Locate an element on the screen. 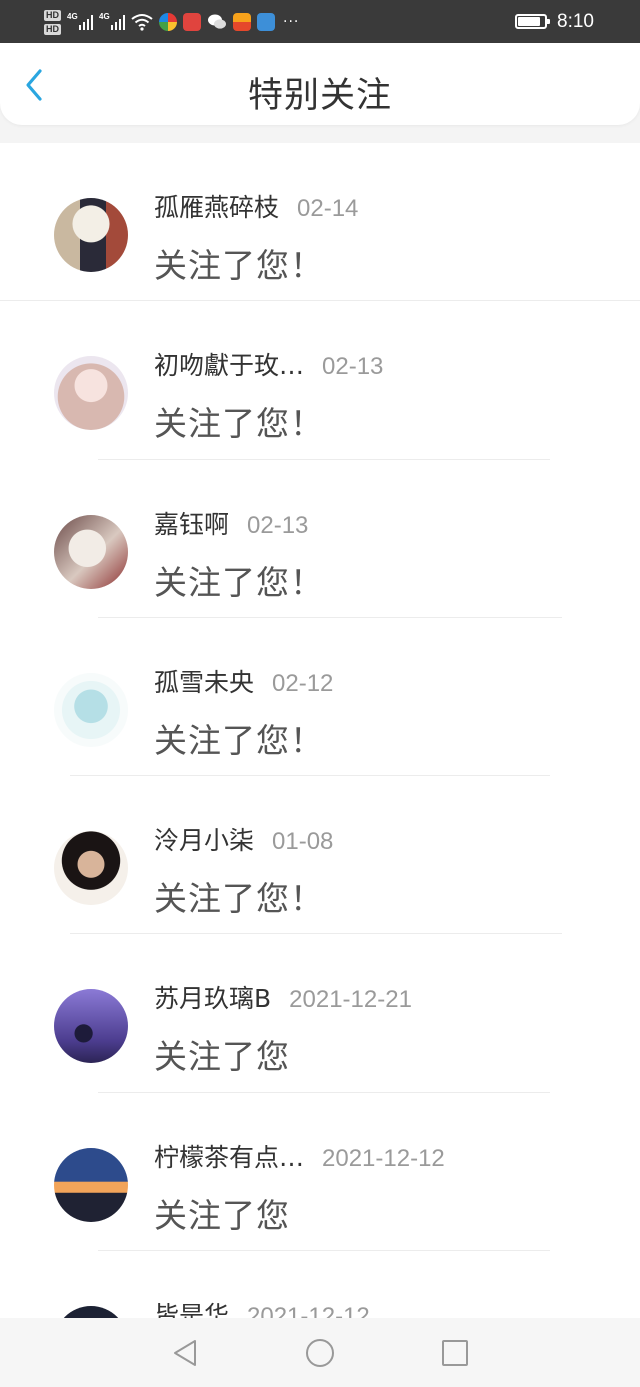 This screenshot has height=1387, width=640. header: 特别关注 is located at coordinates (320, 93).